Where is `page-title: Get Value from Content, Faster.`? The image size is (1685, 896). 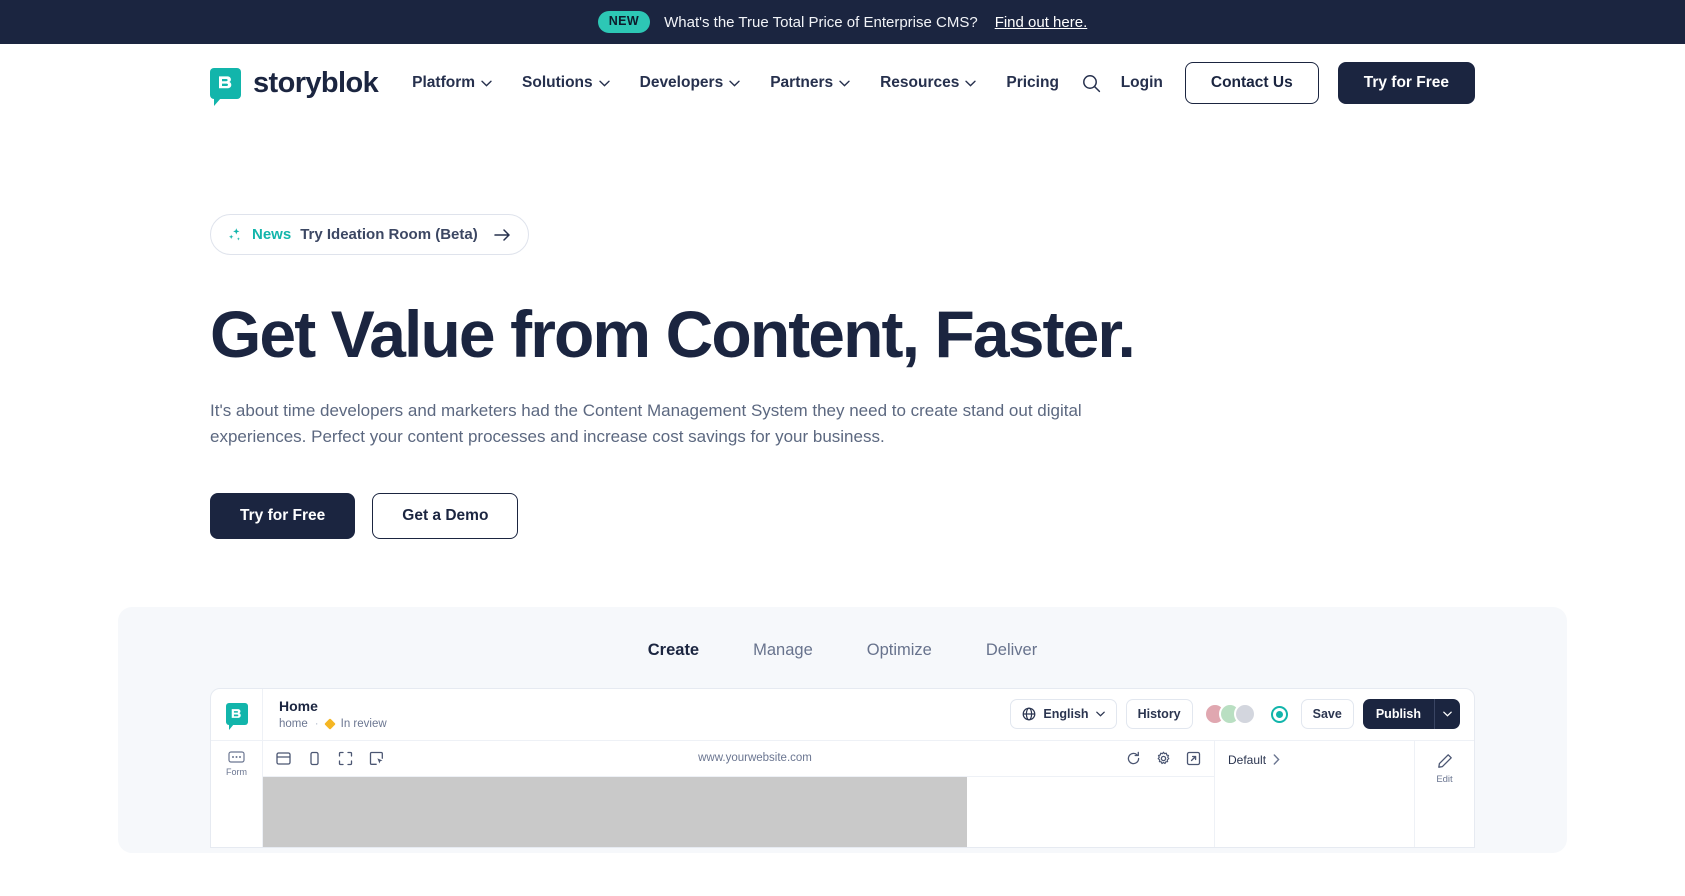 page-title: Get Value from Content, Faster. is located at coordinates (673, 334).